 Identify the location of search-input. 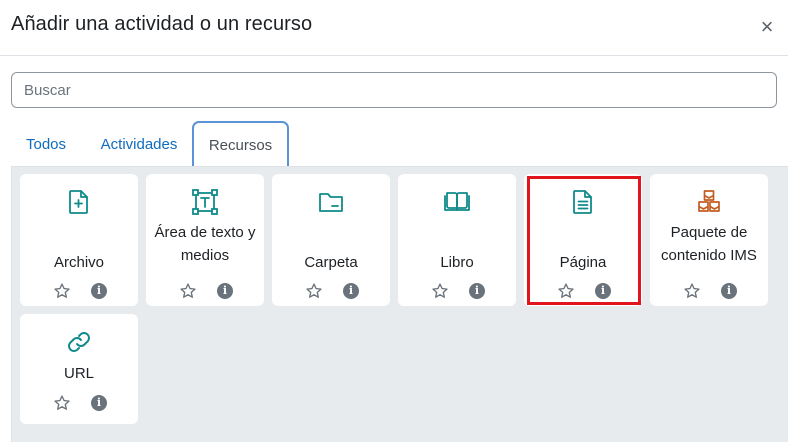
(394, 90).